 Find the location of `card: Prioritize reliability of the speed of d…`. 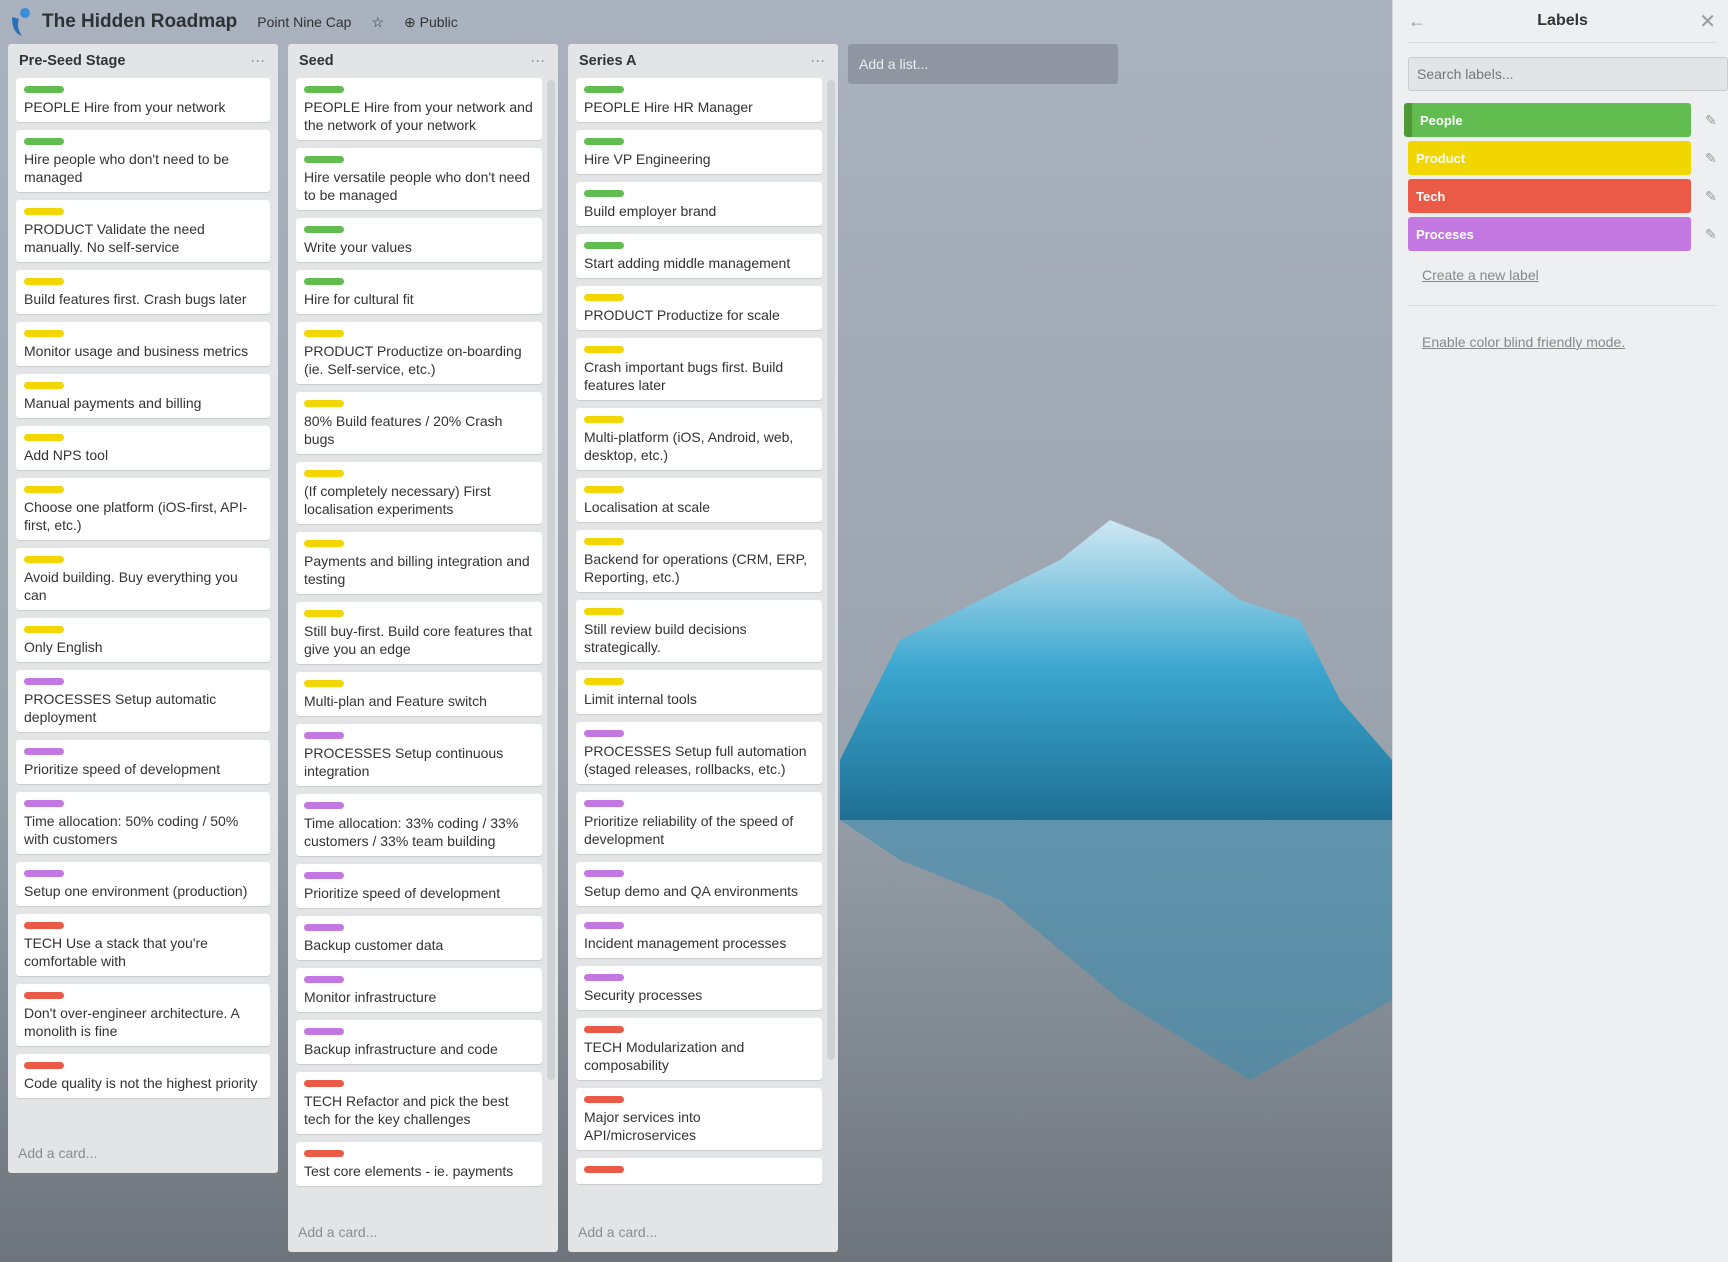

card: Prioritize reliability of the speed of d… is located at coordinates (699, 823).